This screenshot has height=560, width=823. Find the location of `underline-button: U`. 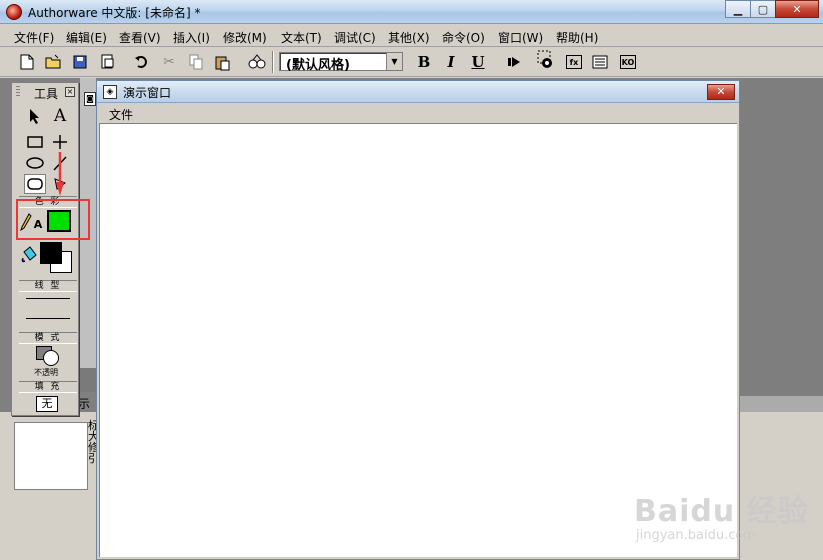

underline-button: U is located at coordinates (478, 62).